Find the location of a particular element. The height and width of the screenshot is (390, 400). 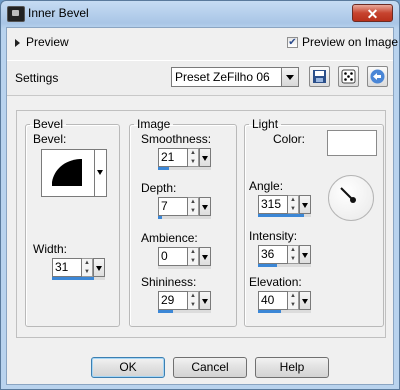

ambience-slider-dropdown is located at coordinates (205, 256).